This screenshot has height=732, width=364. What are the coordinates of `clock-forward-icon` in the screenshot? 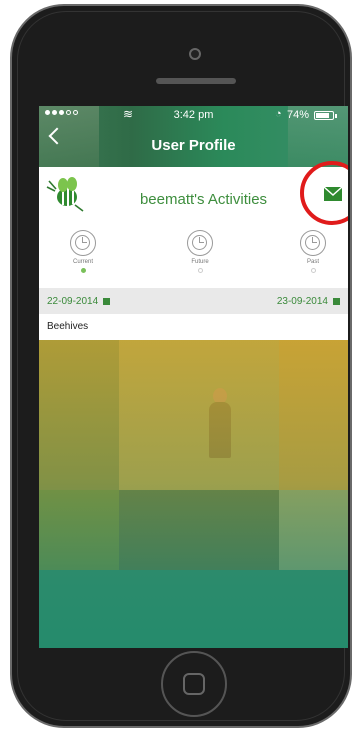 It's located at (200, 243).